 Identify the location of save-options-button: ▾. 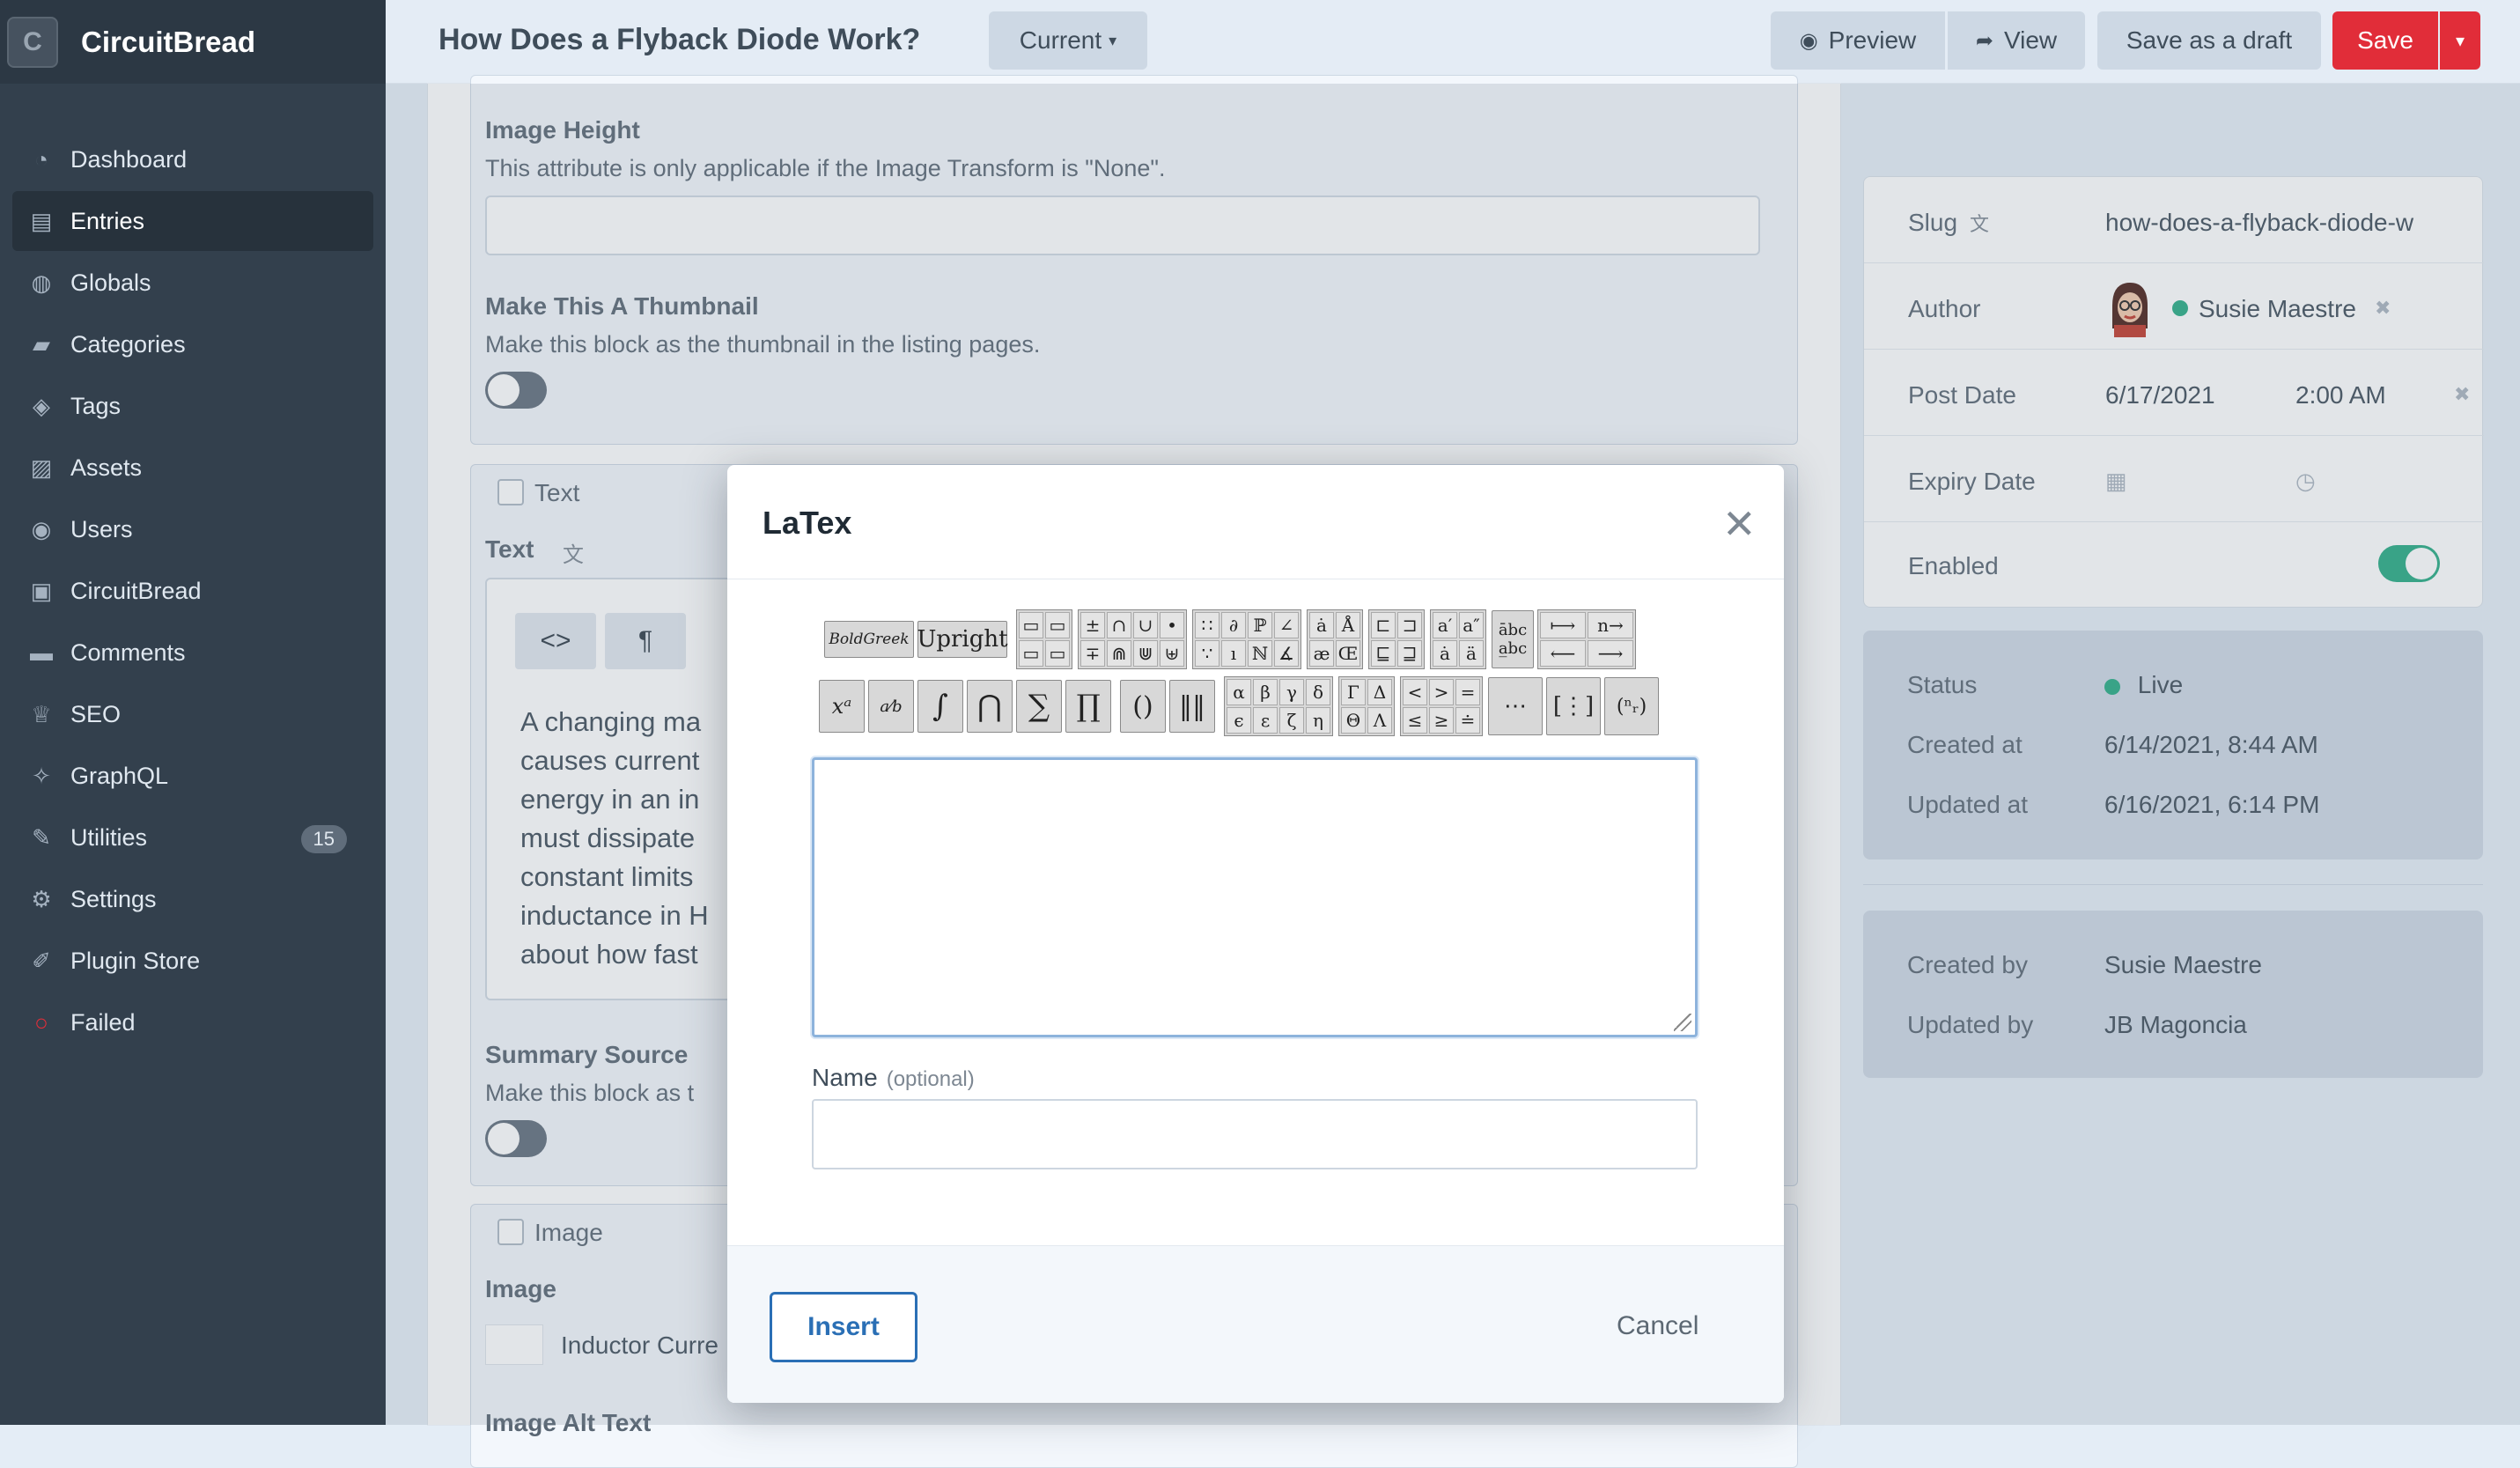
(2460, 41).